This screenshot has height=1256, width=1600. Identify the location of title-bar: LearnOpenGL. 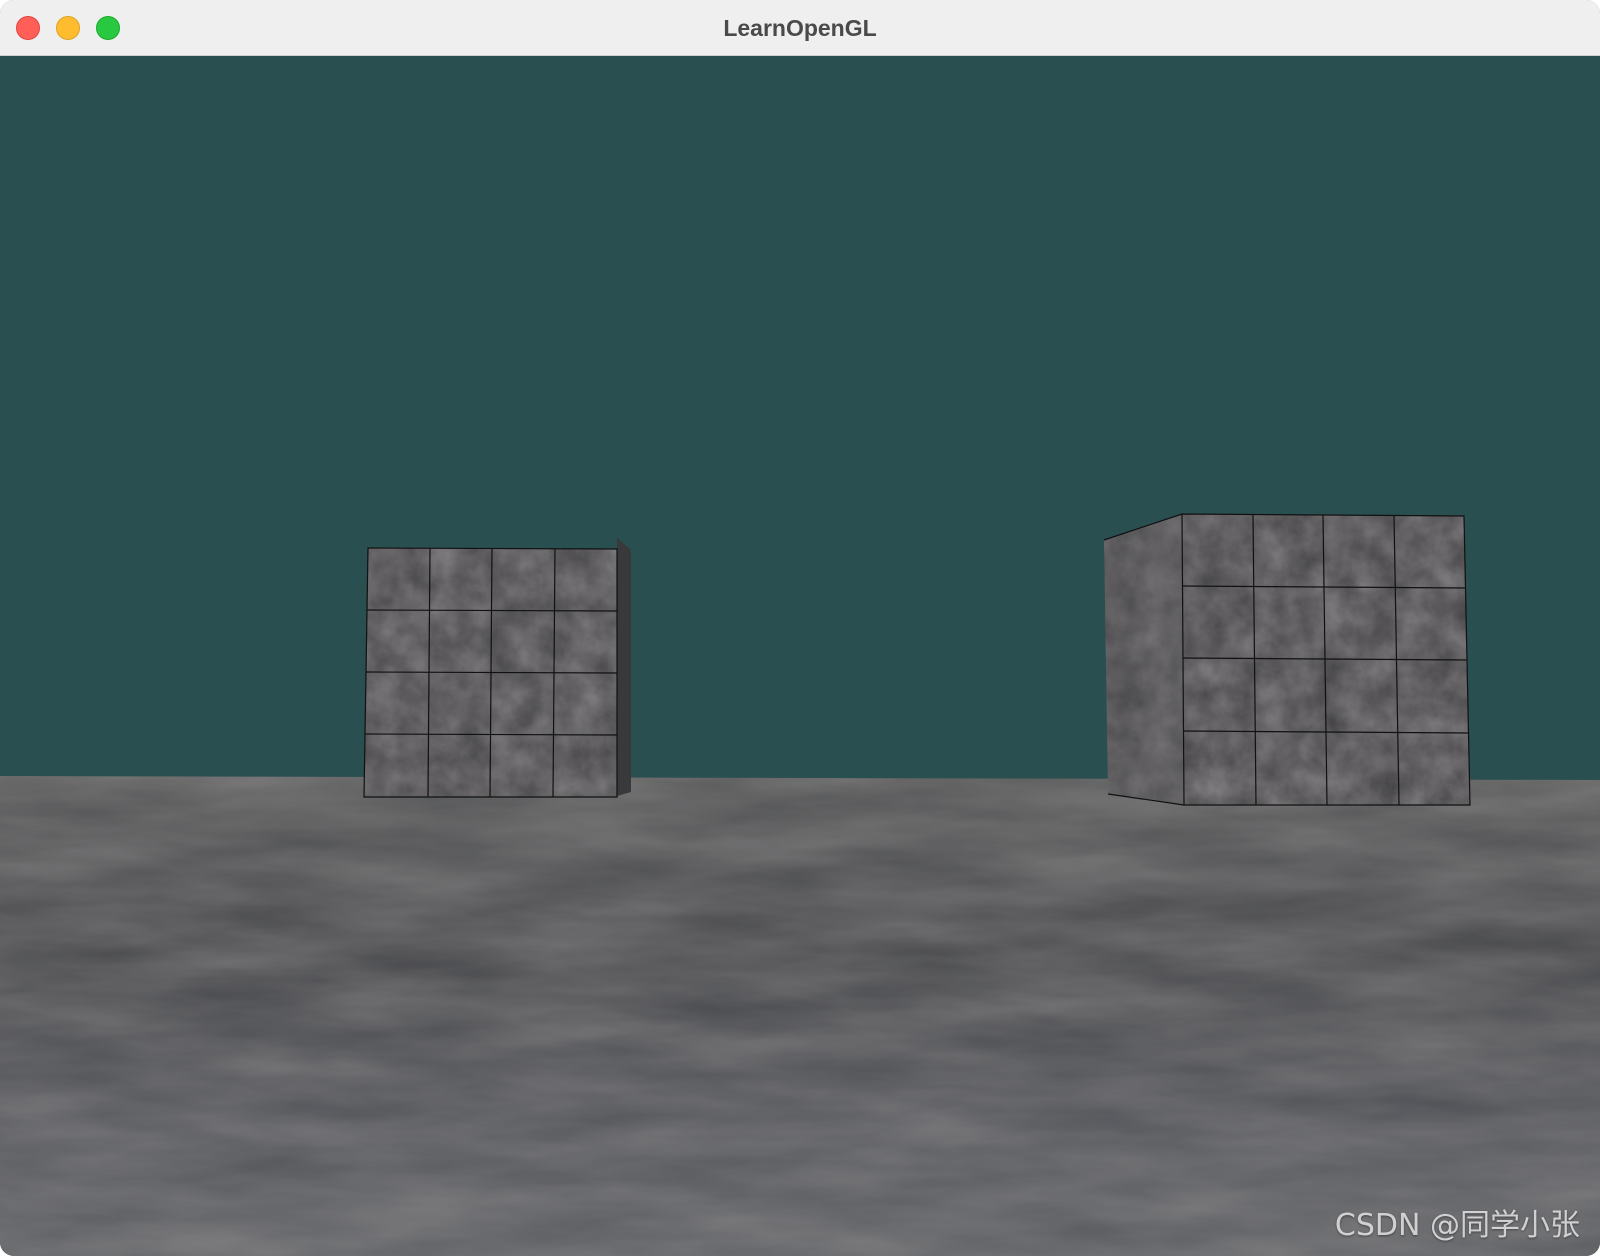
(800, 28).